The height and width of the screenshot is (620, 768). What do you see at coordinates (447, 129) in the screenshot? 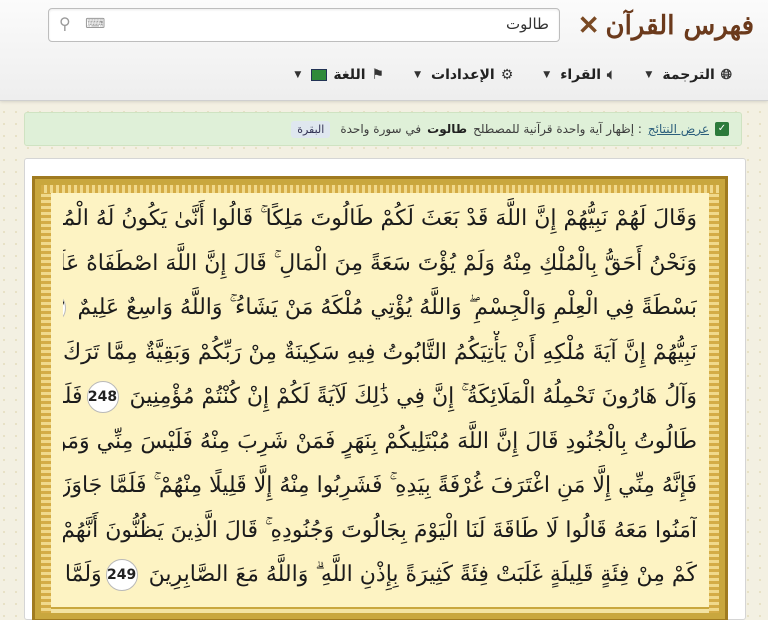
I see `search-term: طالوت` at bounding box center [447, 129].